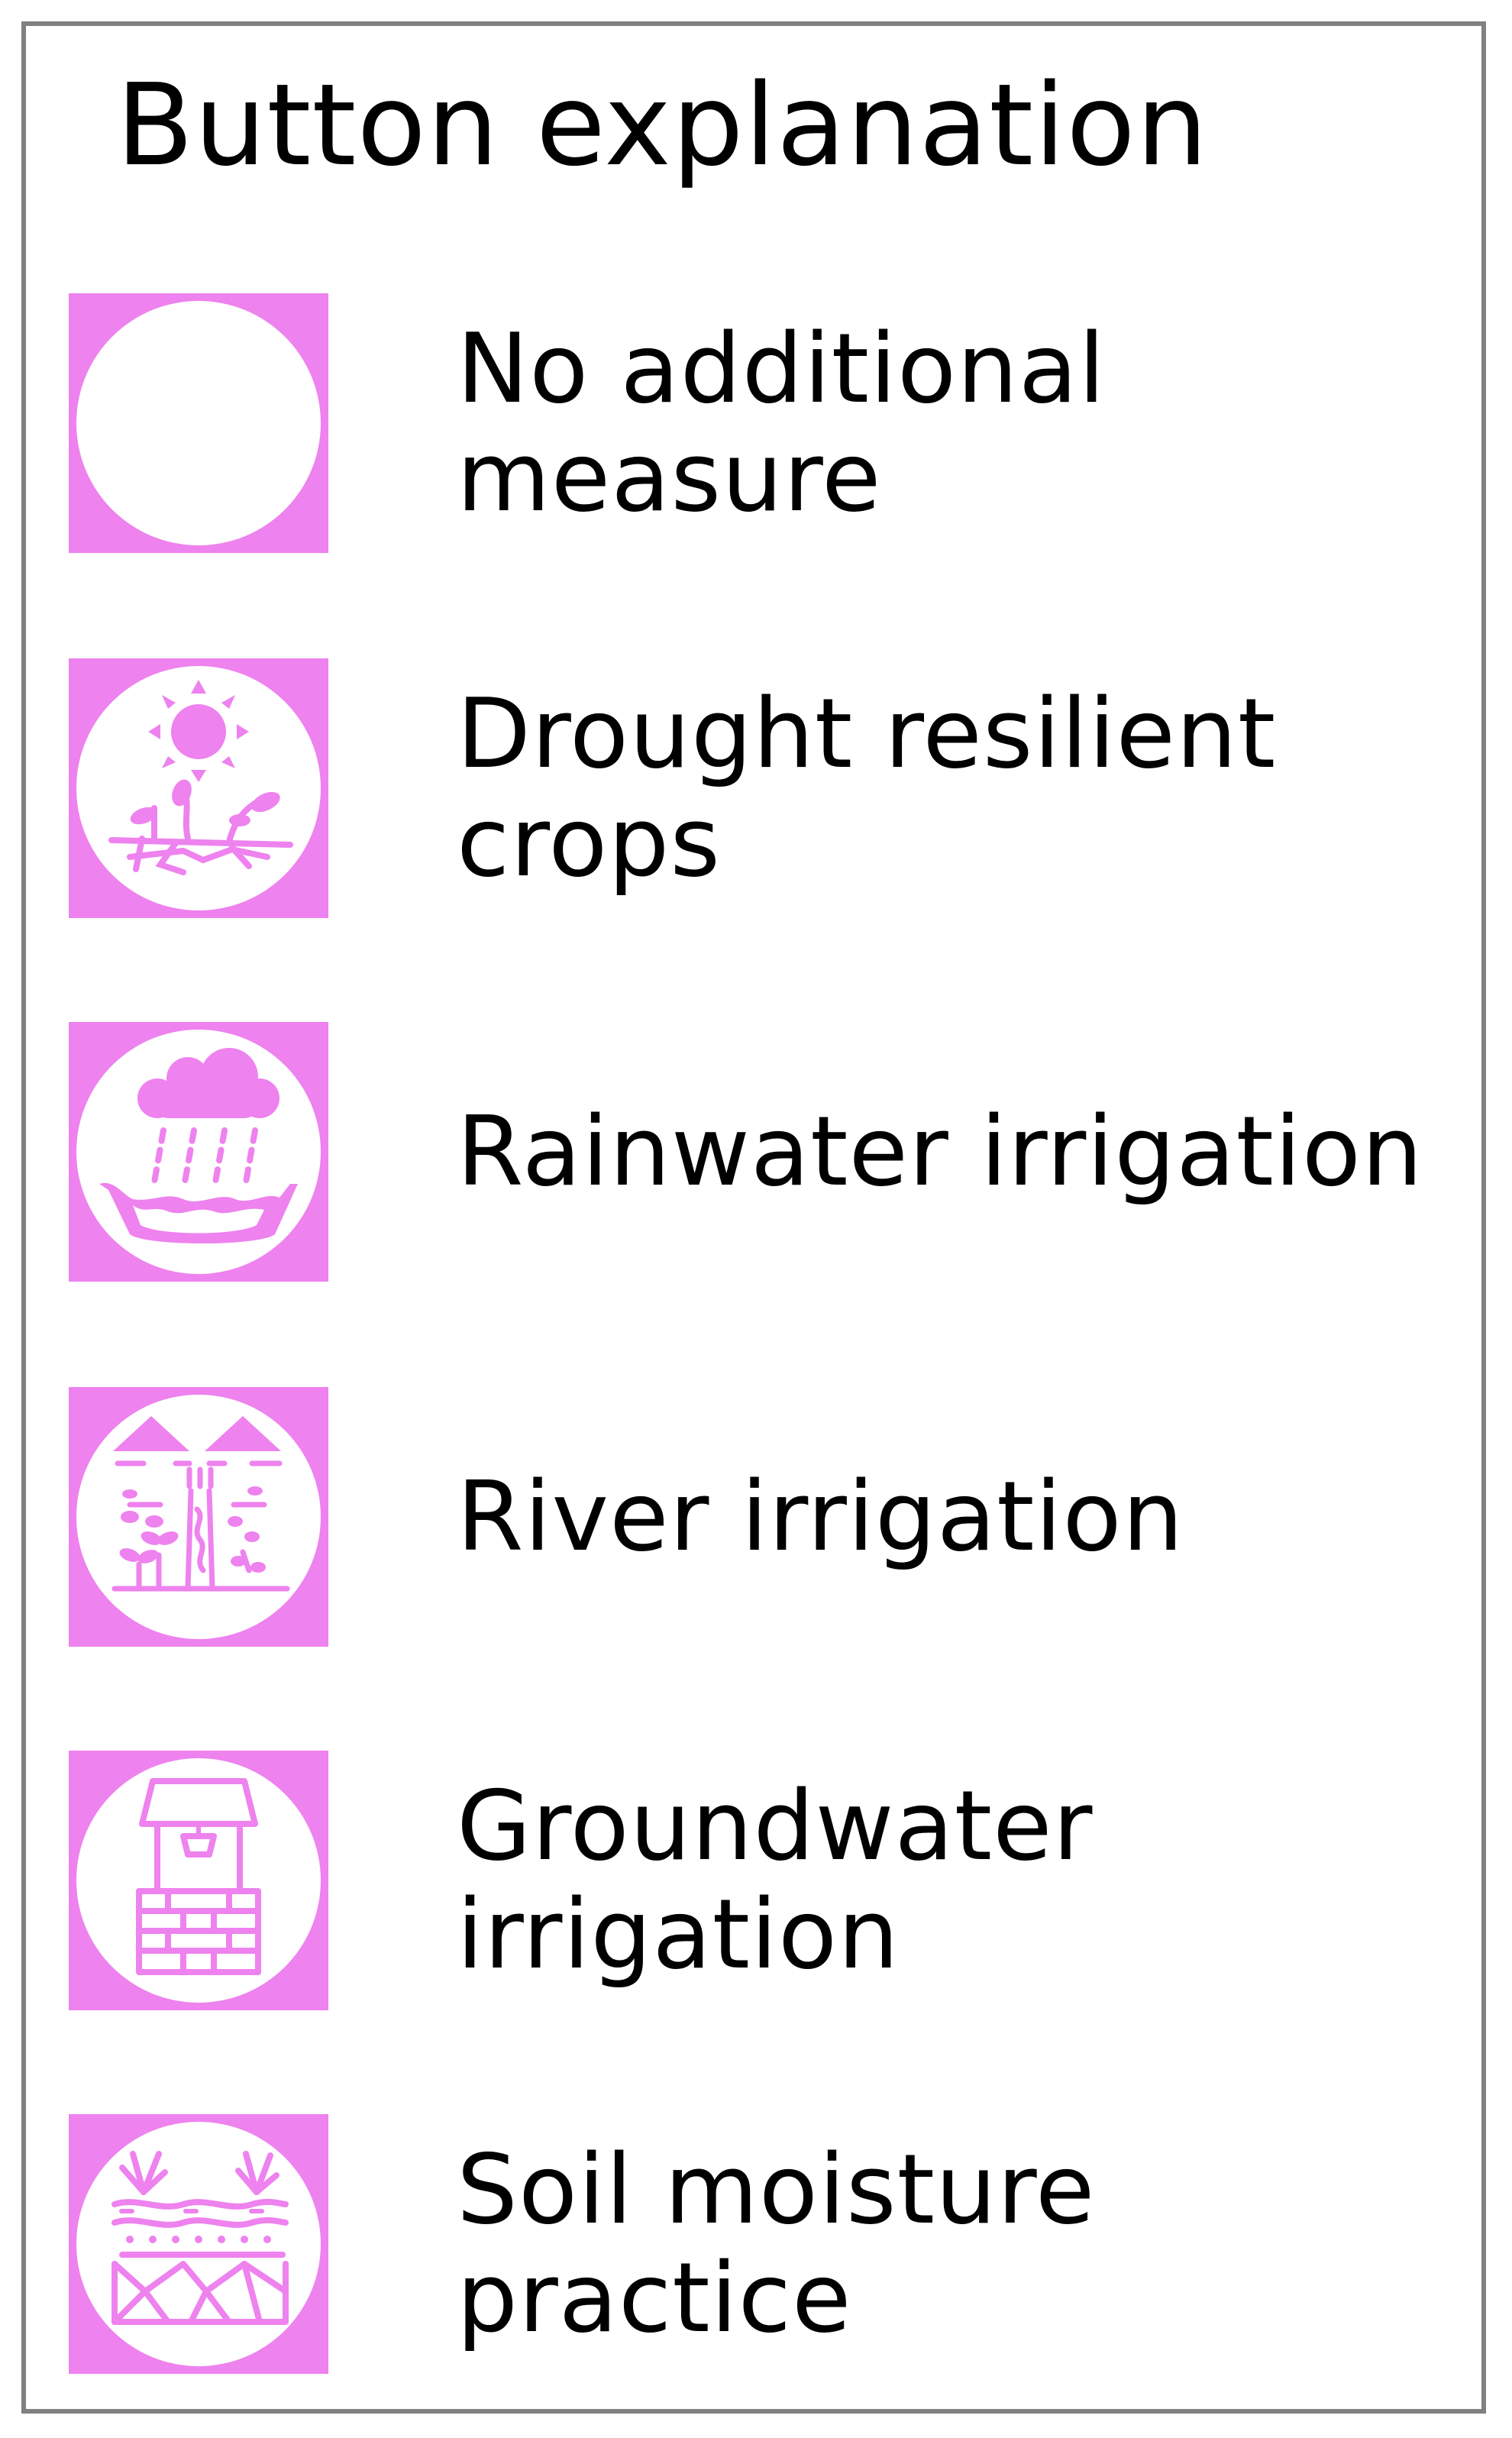 This screenshot has width=1512, height=2438. I want to click on legend-item-label: No additional measure, so click(953, 423).